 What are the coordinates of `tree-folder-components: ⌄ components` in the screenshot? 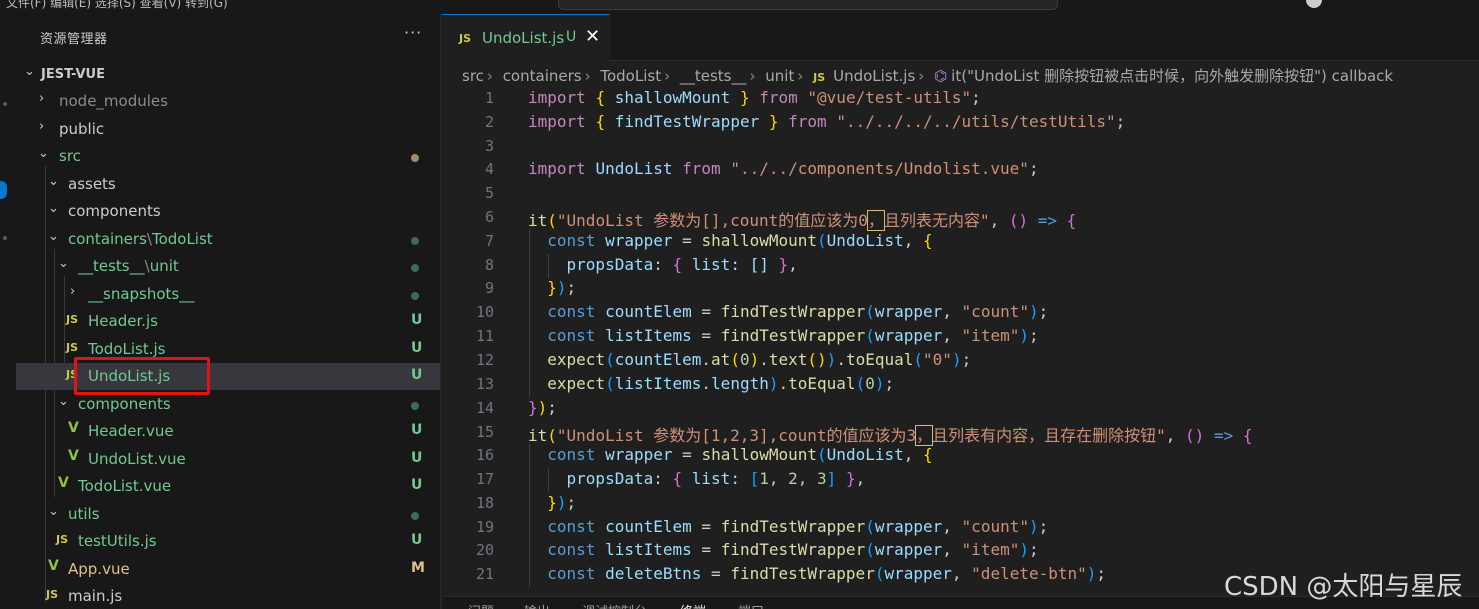 It's located at (228, 211).